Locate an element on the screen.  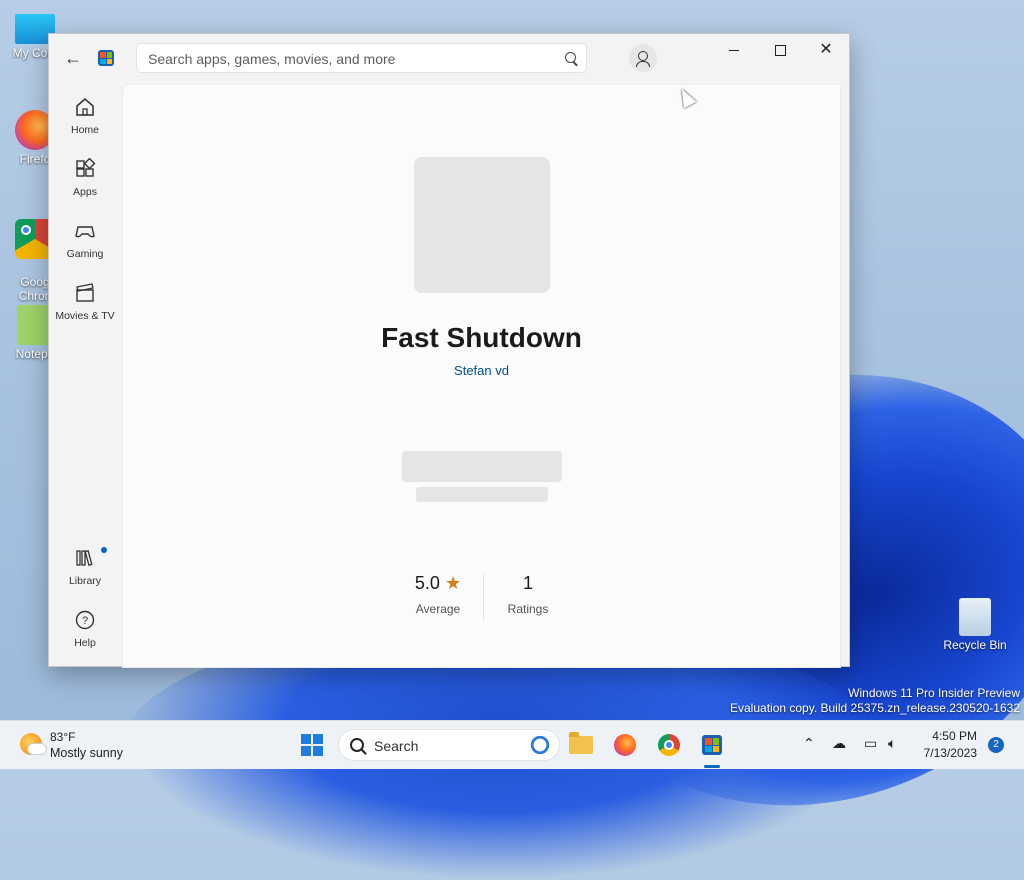
title-bar: ← ✕ is located at coordinates (449, 59).